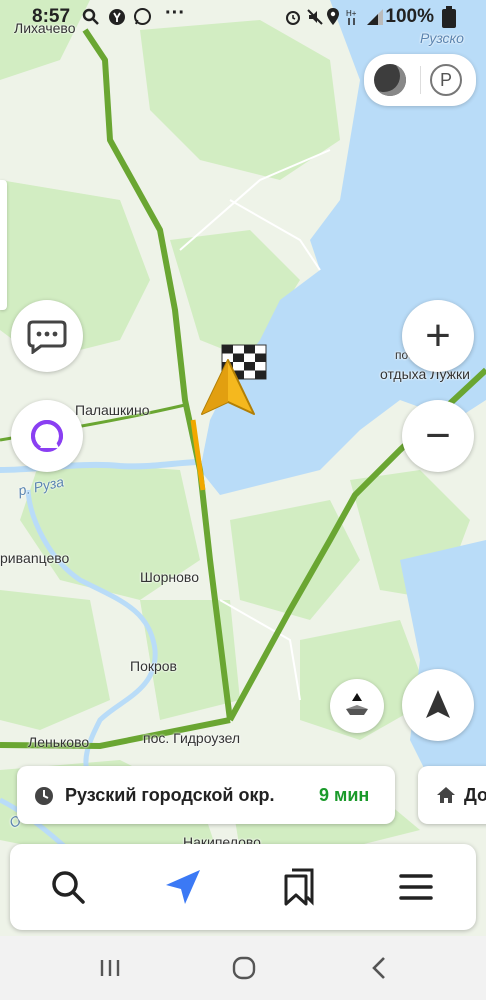  Describe the element at coordinates (175, 13) in the screenshot. I see `more-status-icon: ···` at that location.